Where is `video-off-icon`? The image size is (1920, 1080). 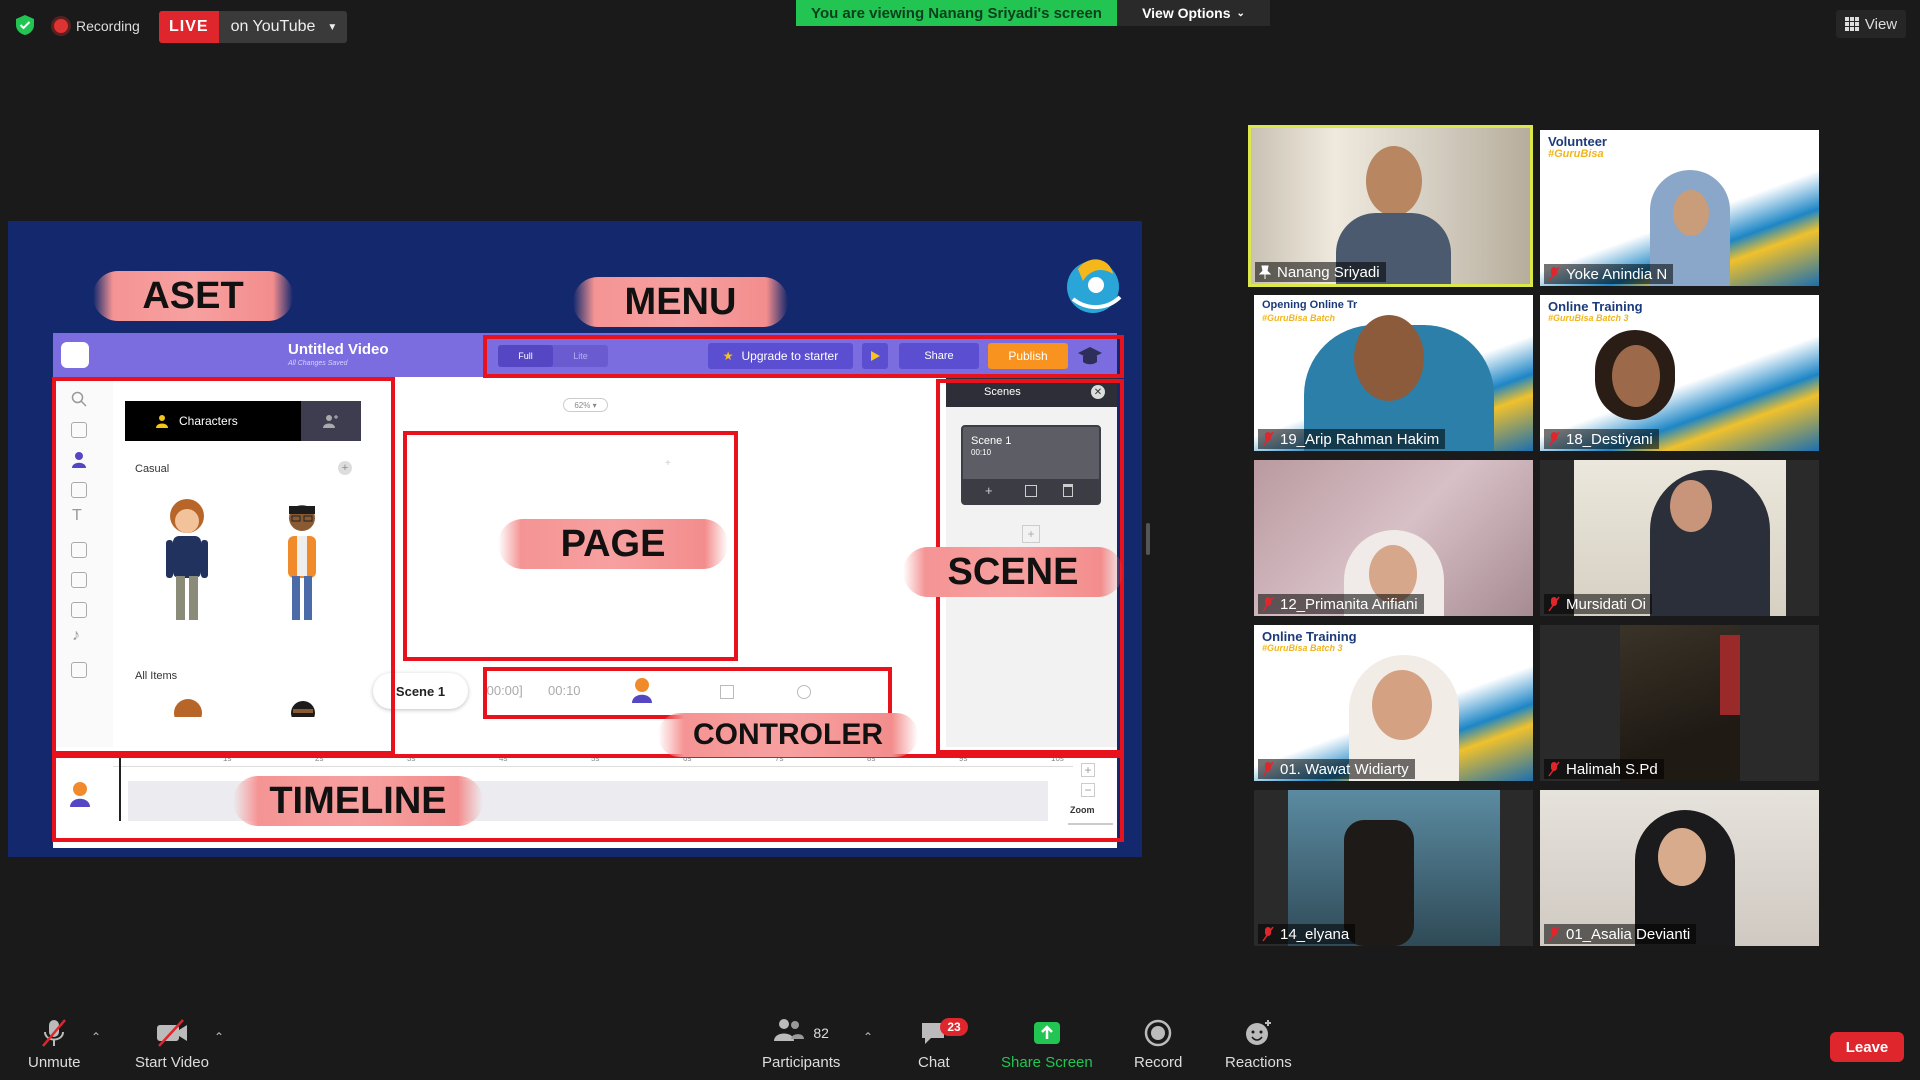
video-off-icon is located at coordinates (171, 1033).